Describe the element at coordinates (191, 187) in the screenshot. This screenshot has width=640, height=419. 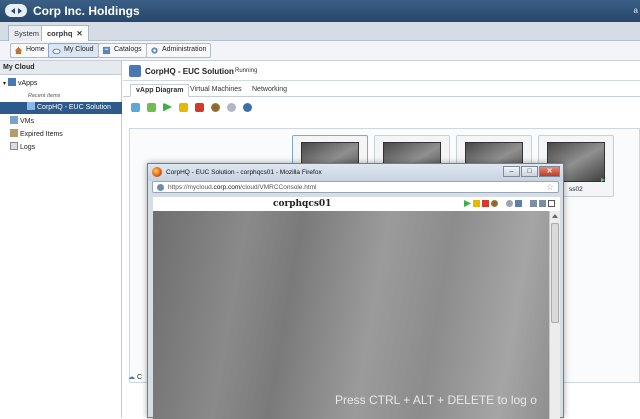
I see `url-prefix: https://mycloud.` at that location.